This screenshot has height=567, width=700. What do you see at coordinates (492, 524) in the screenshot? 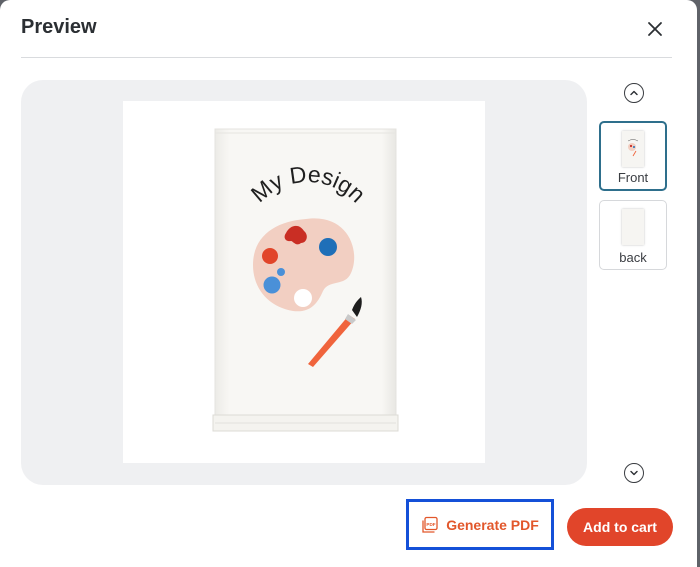
I see `generate-pdf-label: Generate PDF` at bounding box center [492, 524].